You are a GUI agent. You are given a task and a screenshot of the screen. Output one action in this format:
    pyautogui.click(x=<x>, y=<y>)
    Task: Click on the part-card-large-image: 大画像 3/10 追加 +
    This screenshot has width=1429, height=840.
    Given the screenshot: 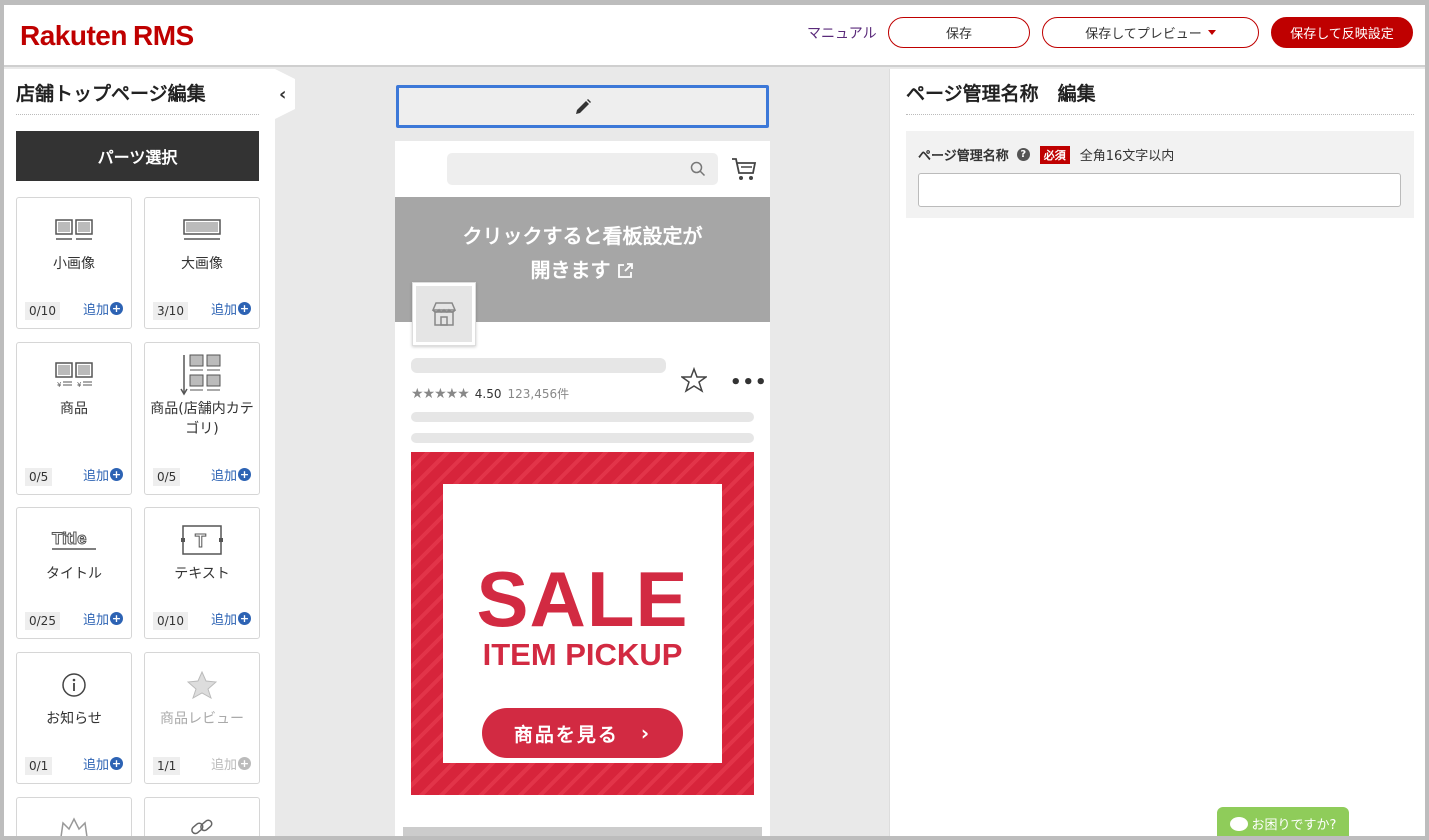 What is the action you would take?
    pyautogui.click(x=202, y=263)
    